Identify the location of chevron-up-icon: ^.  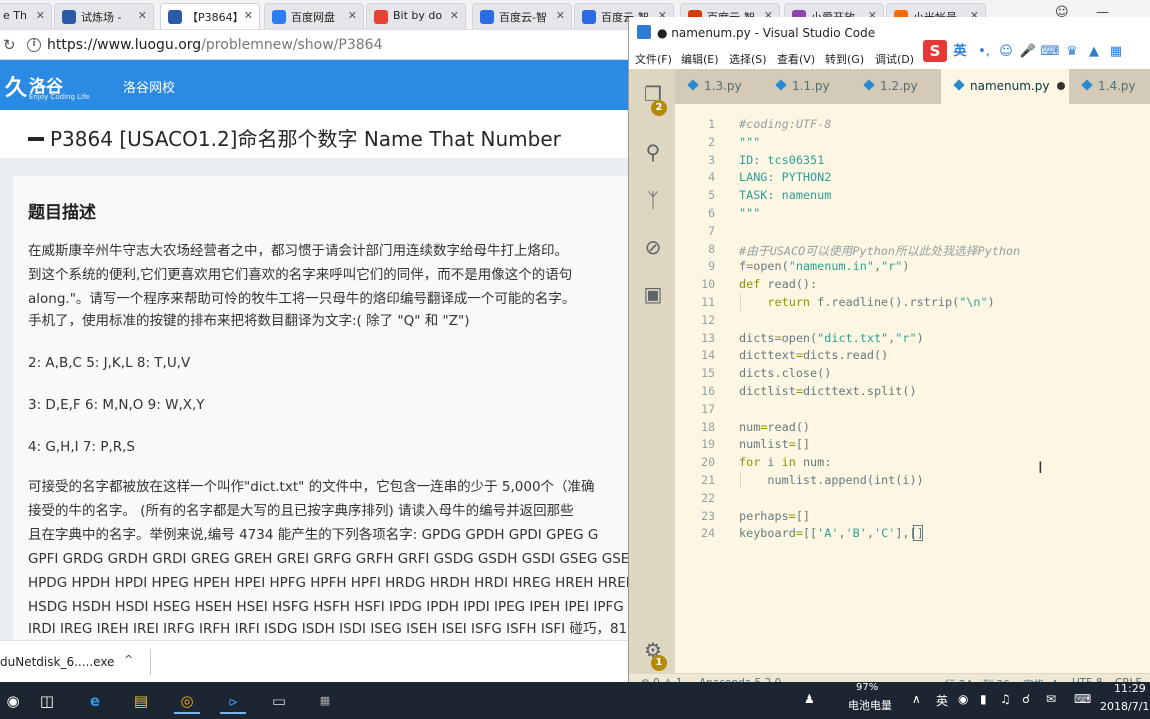
(128, 659).